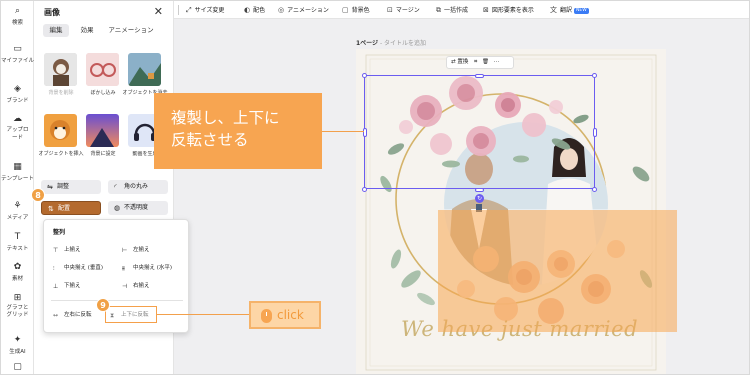  I want to click on align-top-item: ⊤ 上揃え, so click(67, 250).